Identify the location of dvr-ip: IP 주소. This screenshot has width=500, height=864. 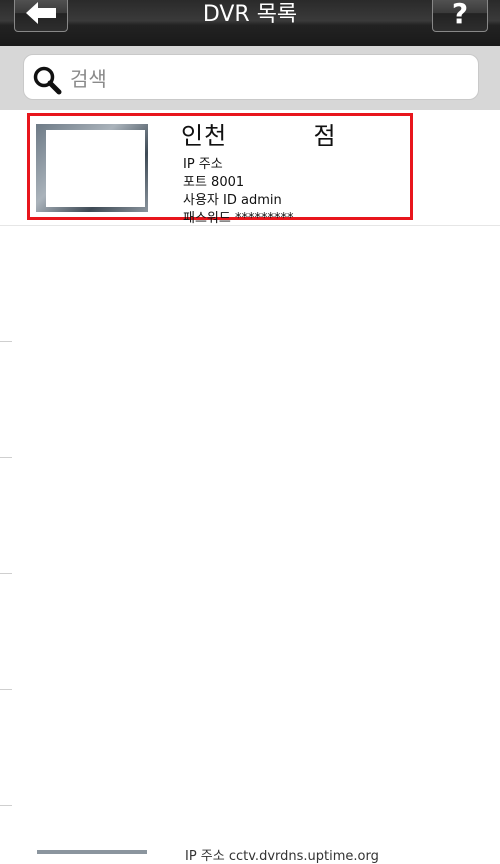
(203, 164).